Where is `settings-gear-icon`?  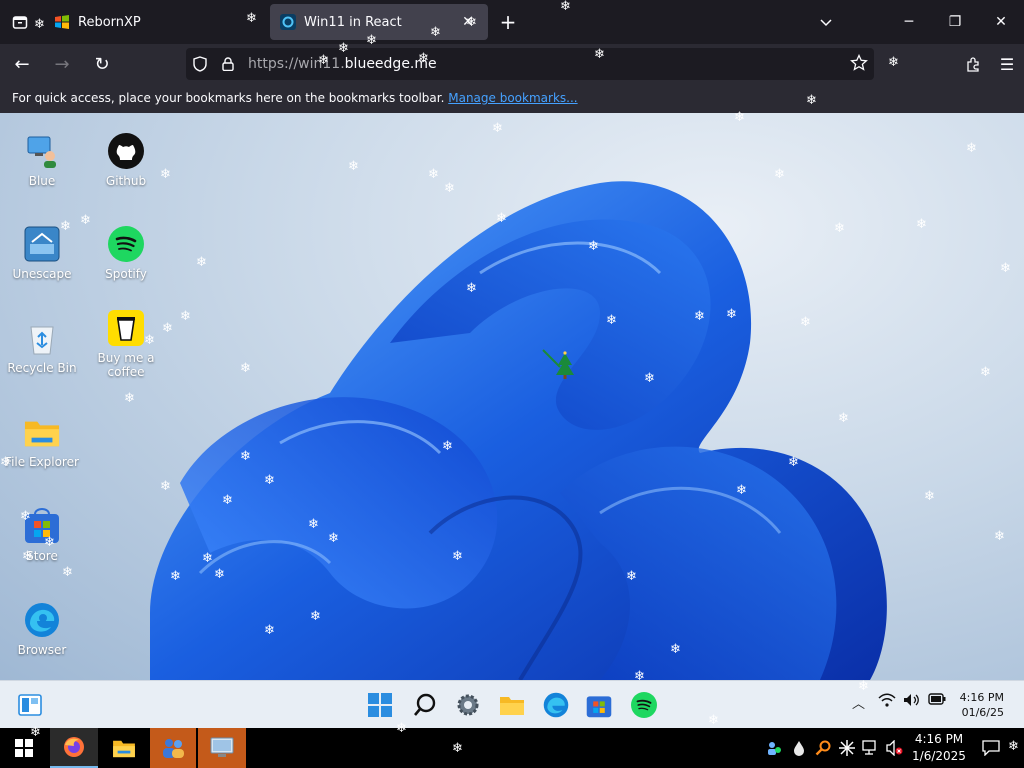 settings-gear-icon is located at coordinates (468, 705).